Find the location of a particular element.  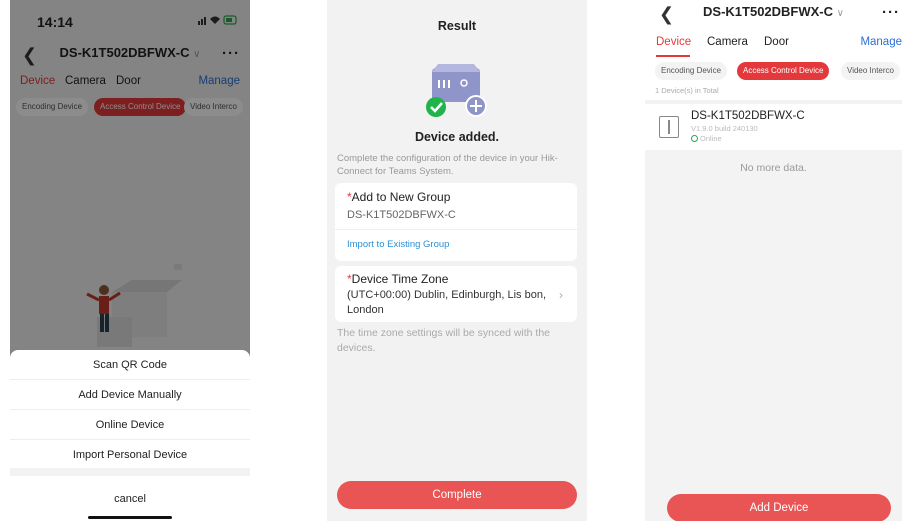

tab-door: Door is located at coordinates (776, 42).